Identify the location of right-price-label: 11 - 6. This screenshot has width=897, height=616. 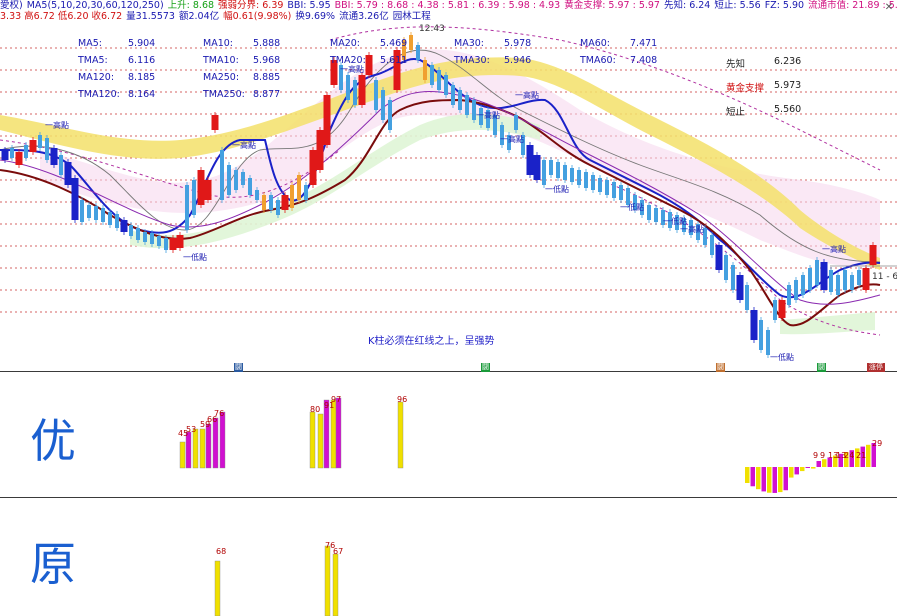
(884, 277).